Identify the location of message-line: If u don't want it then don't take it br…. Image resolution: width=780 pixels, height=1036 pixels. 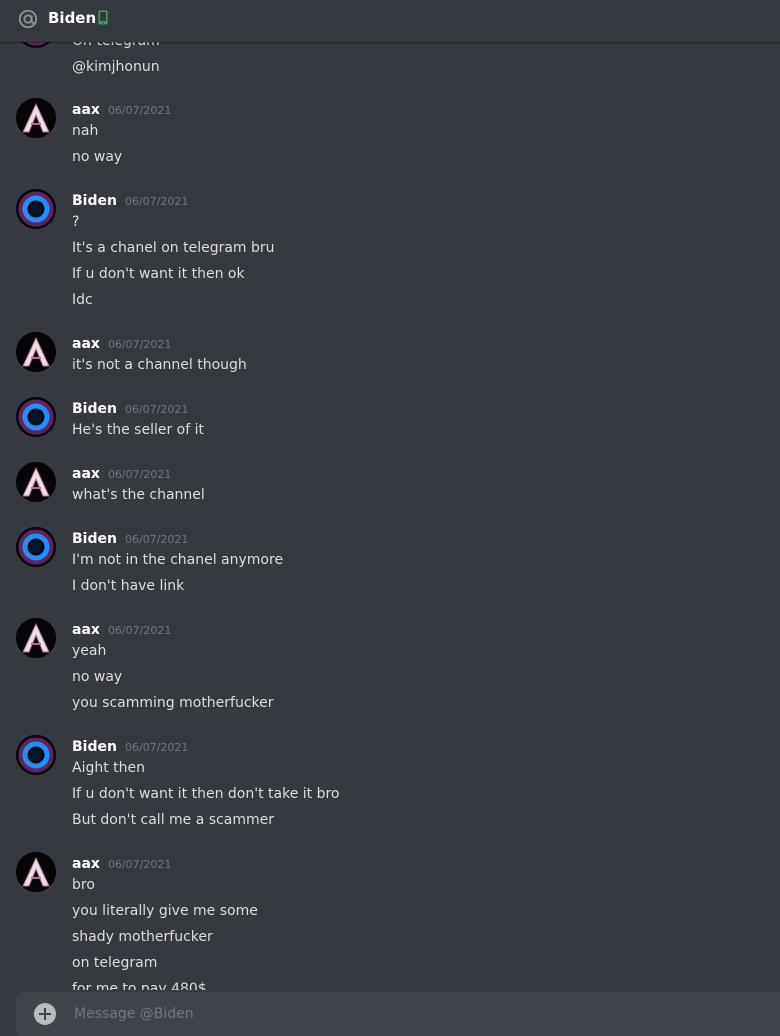
(206, 794).